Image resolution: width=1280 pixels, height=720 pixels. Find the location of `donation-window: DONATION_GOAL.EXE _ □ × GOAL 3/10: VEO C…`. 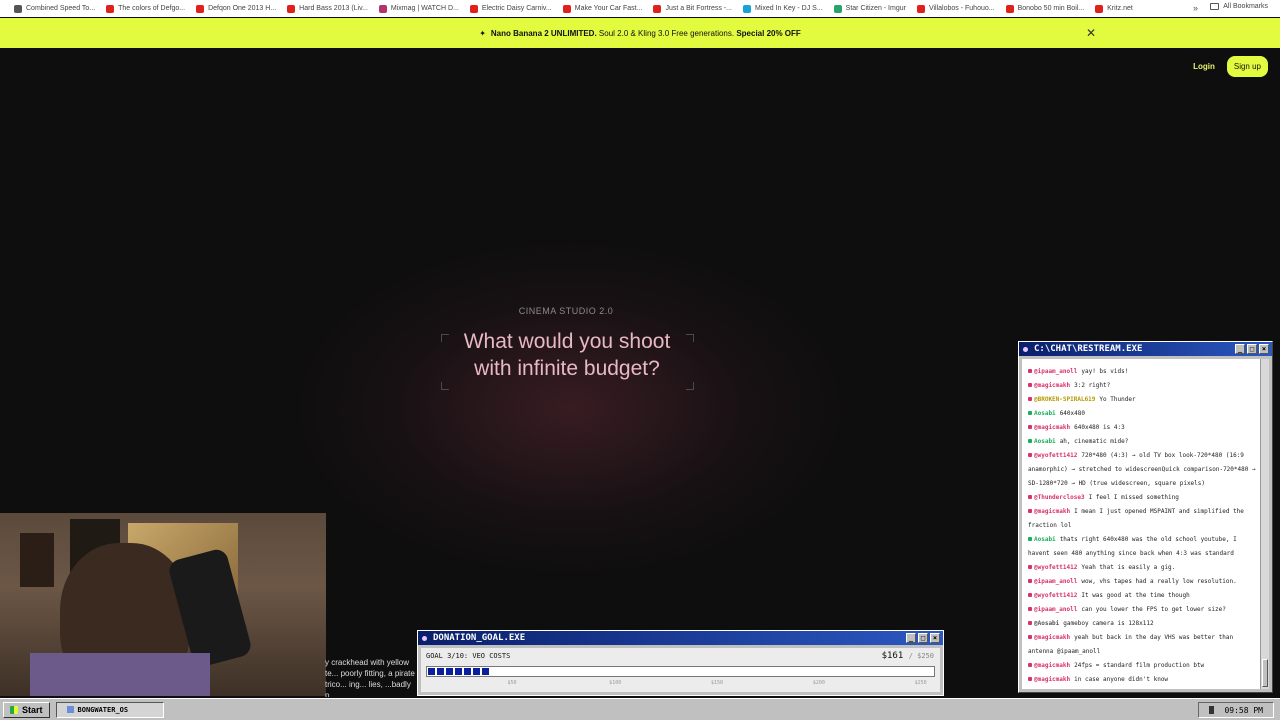

donation-window: DONATION_GOAL.EXE _ □ × GOAL 3/10: VEO C… is located at coordinates (680, 663).